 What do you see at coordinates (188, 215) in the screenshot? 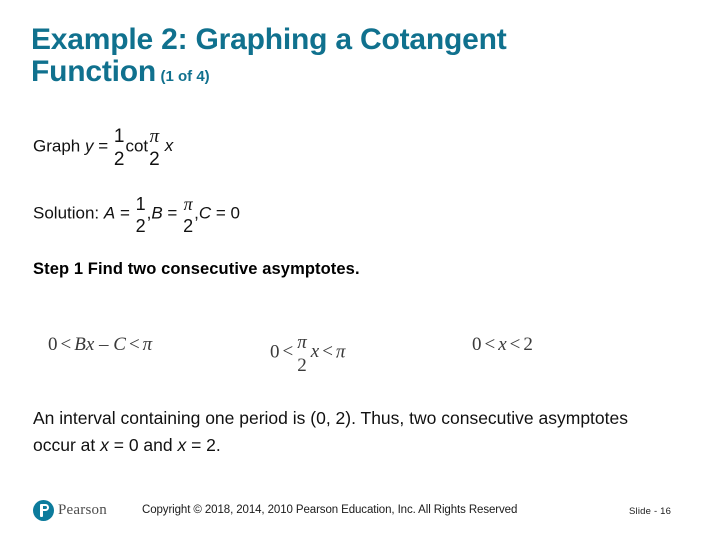
I see `fraction-b-value: π2` at bounding box center [188, 215].